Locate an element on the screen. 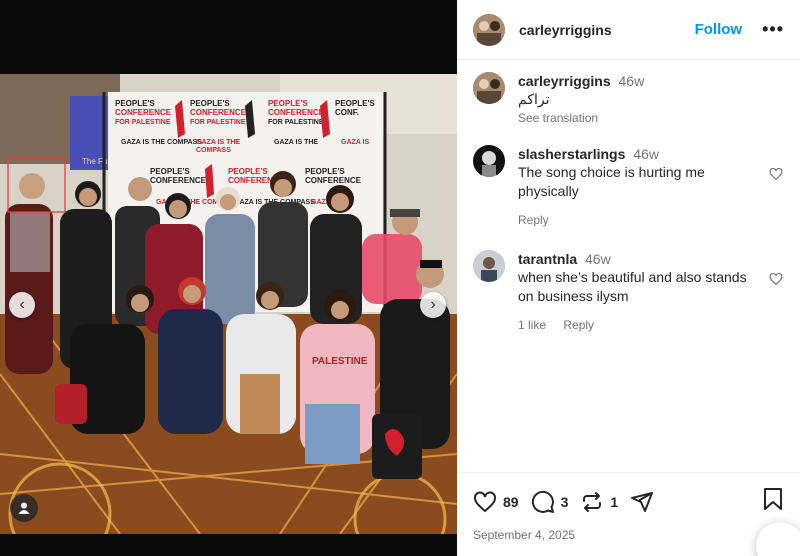 This screenshot has height=556, width=800. post-date: September 4, 2025 is located at coordinates (636, 535).